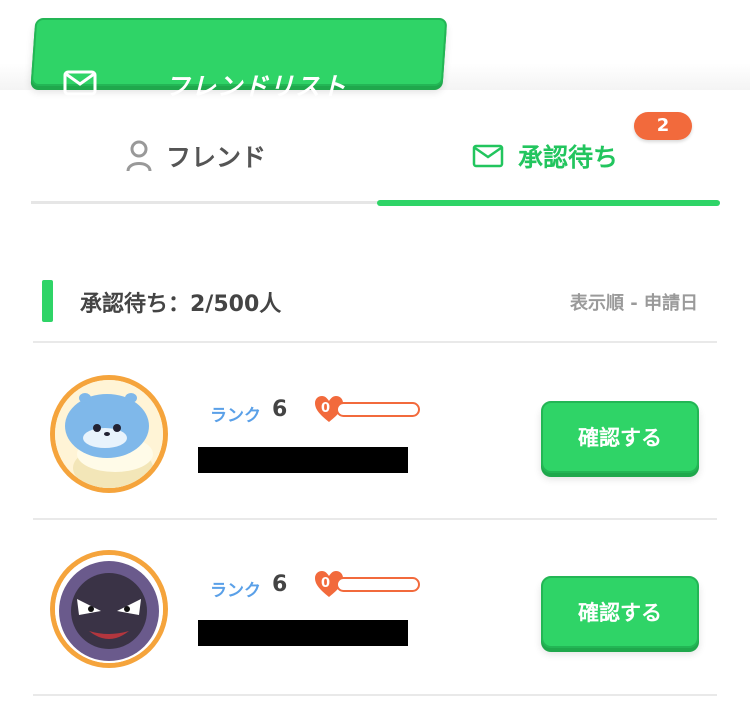 This screenshot has height=712, width=750. I want to click on spheal-avatar, so click(109, 434).